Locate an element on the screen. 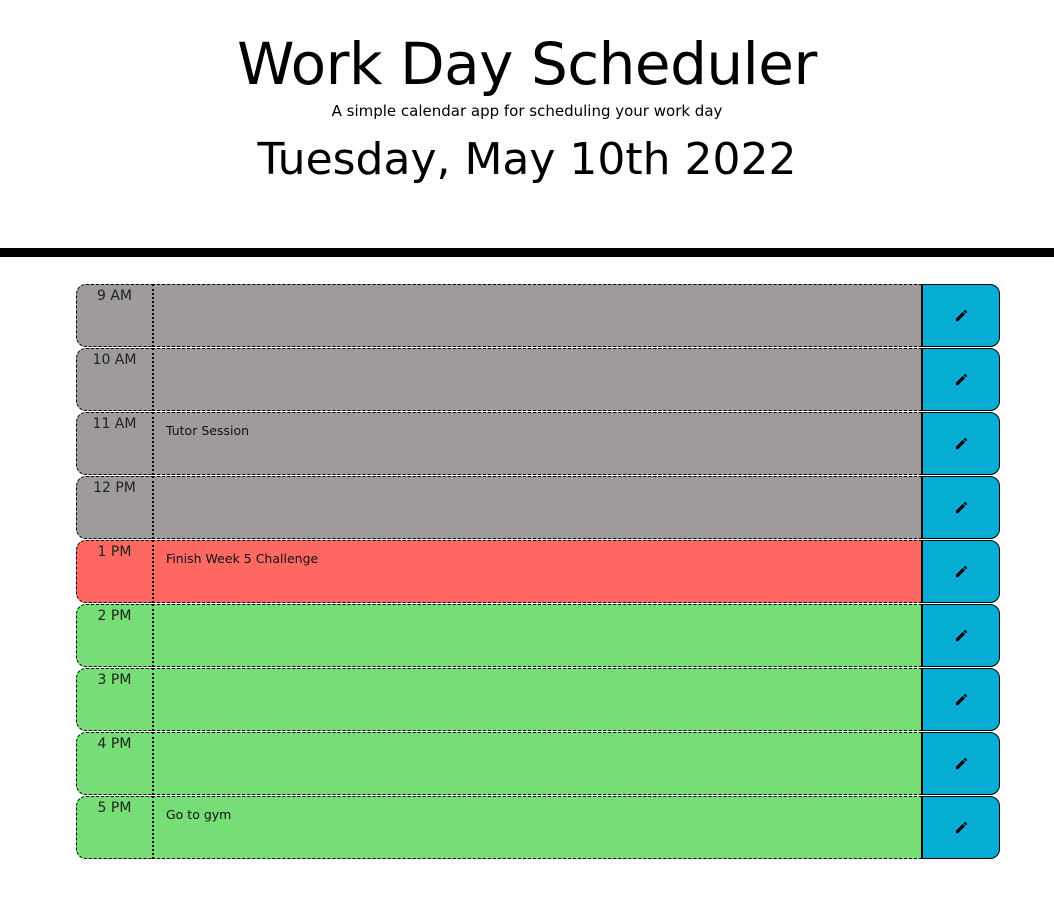  time-block: 1 PM Finish Week 5 Challenge is located at coordinates (538, 571).